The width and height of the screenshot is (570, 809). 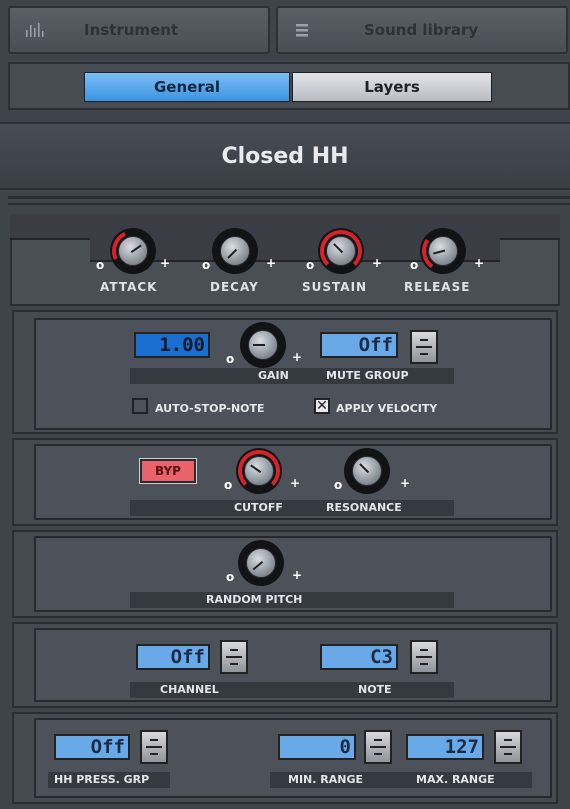 What do you see at coordinates (172, 345) in the screenshot?
I see `gain-display: 1.00` at bounding box center [172, 345].